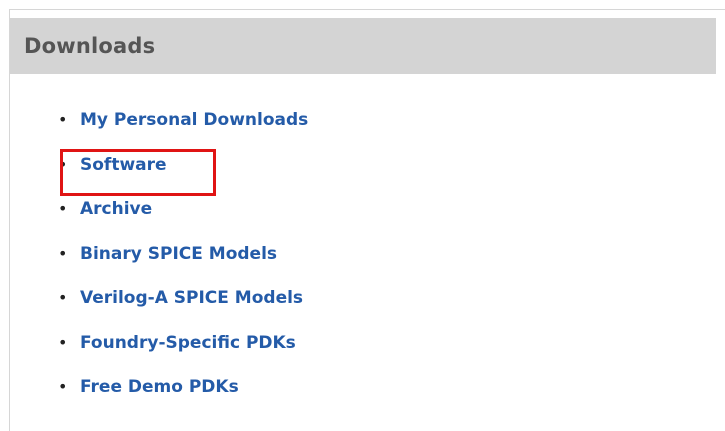  Describe the element at coordinates (123, 165) in the screenshot. I see `link-software: Software` at that location.